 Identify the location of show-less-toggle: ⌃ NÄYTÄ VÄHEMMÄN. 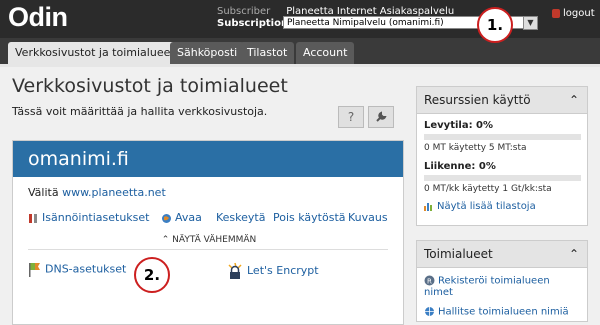
(209, 240).